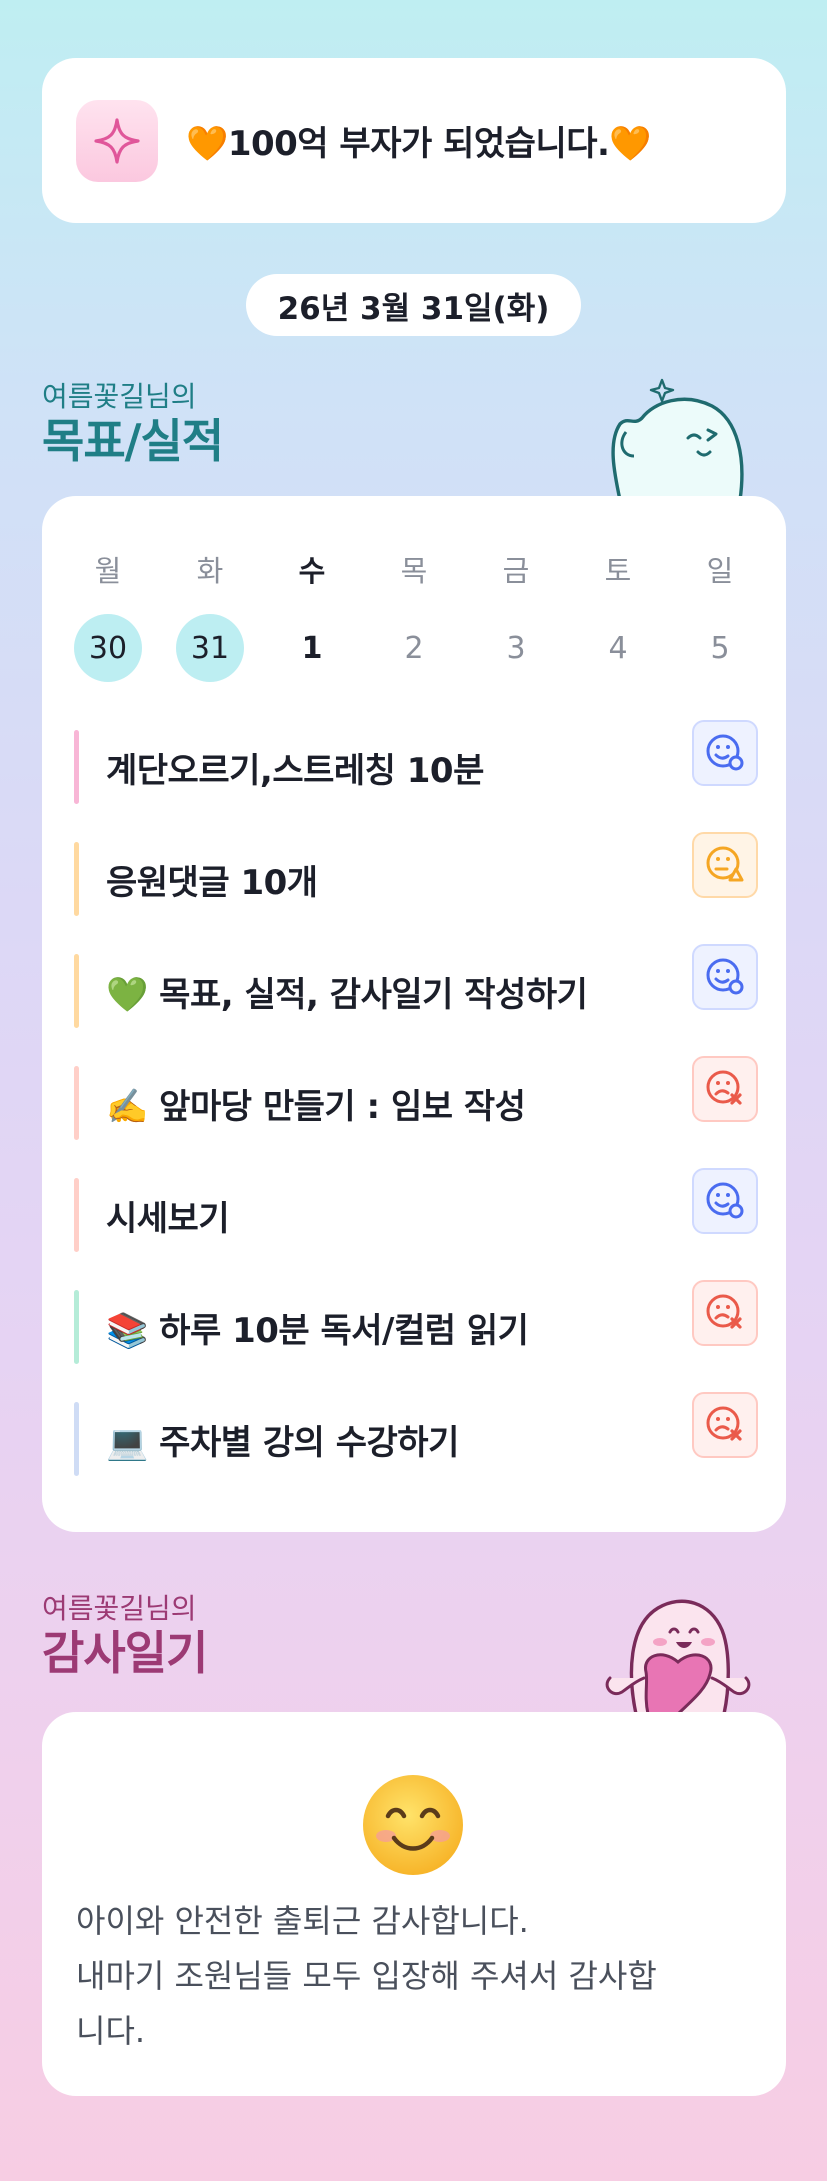  What do you see at coordinates (725, 865) in the screenshot?
I see `status-partial-icon` at bounding box center [725, 865].